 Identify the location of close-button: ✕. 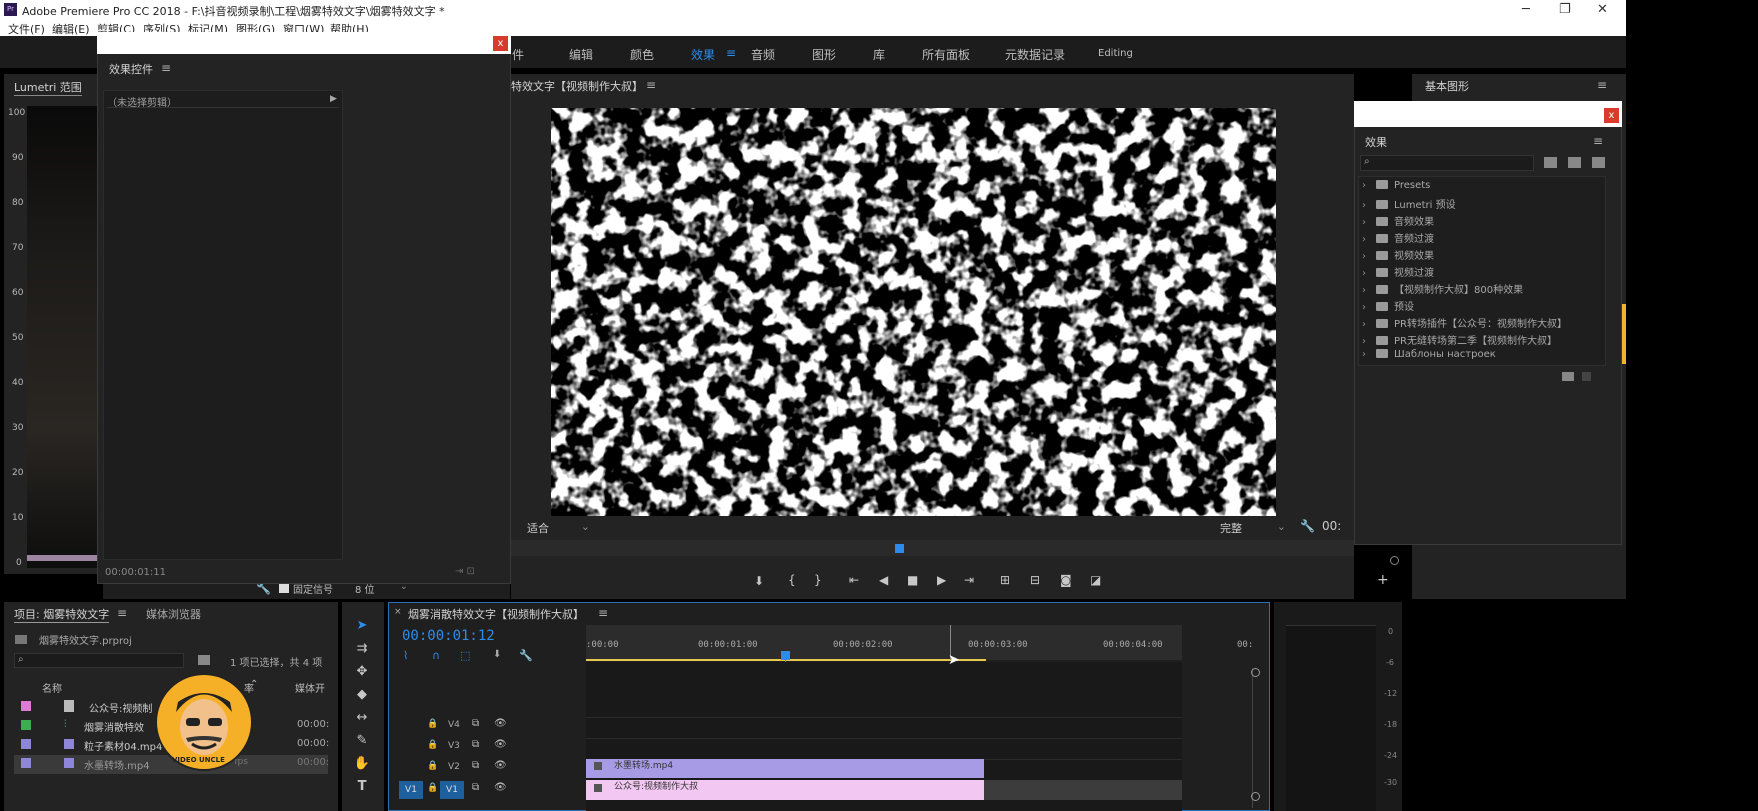
(1602, 9).